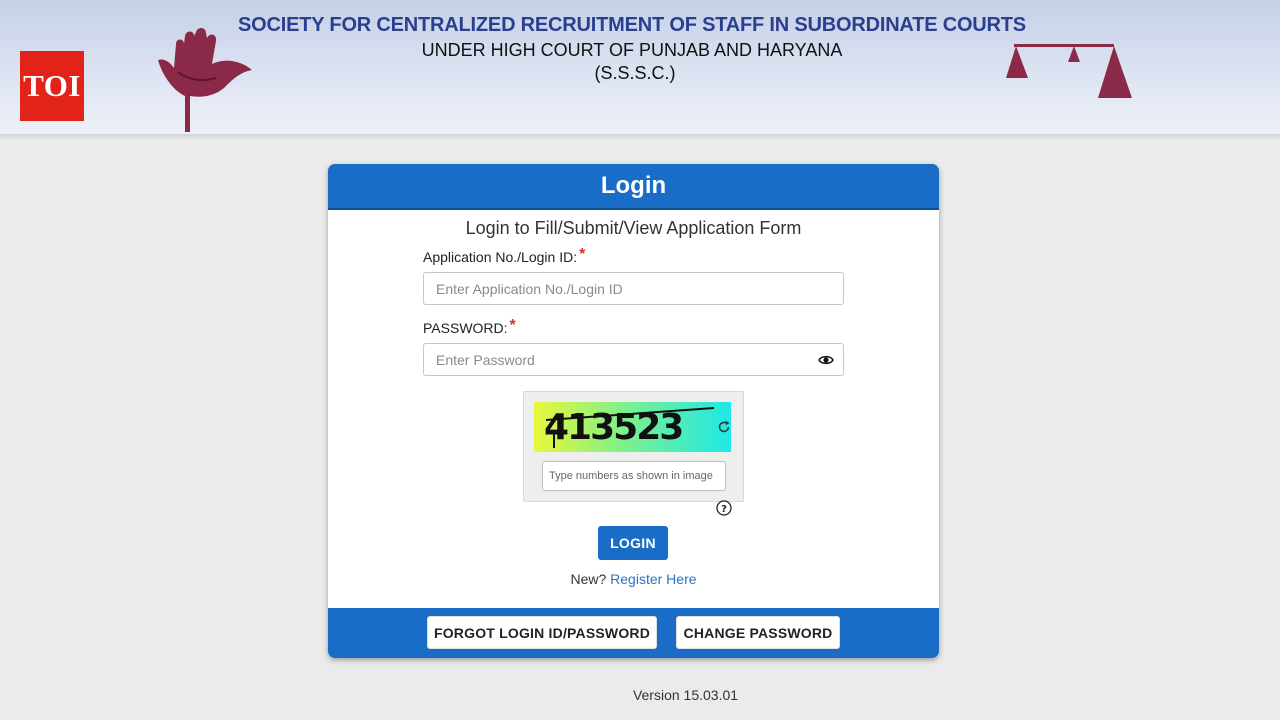 The height and width of the screenshot is (720, 1280). What do you see at coordinates (826, 360) in the screenshot?
I see `show-password-eye-icon` at bounding box center [826, 360].